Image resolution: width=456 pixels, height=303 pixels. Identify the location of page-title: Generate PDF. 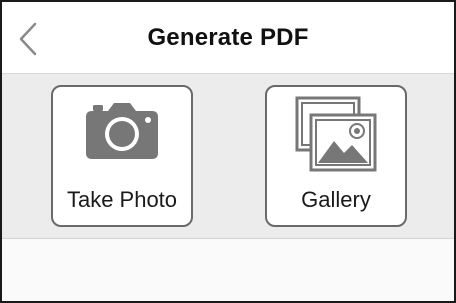
(228, 37).